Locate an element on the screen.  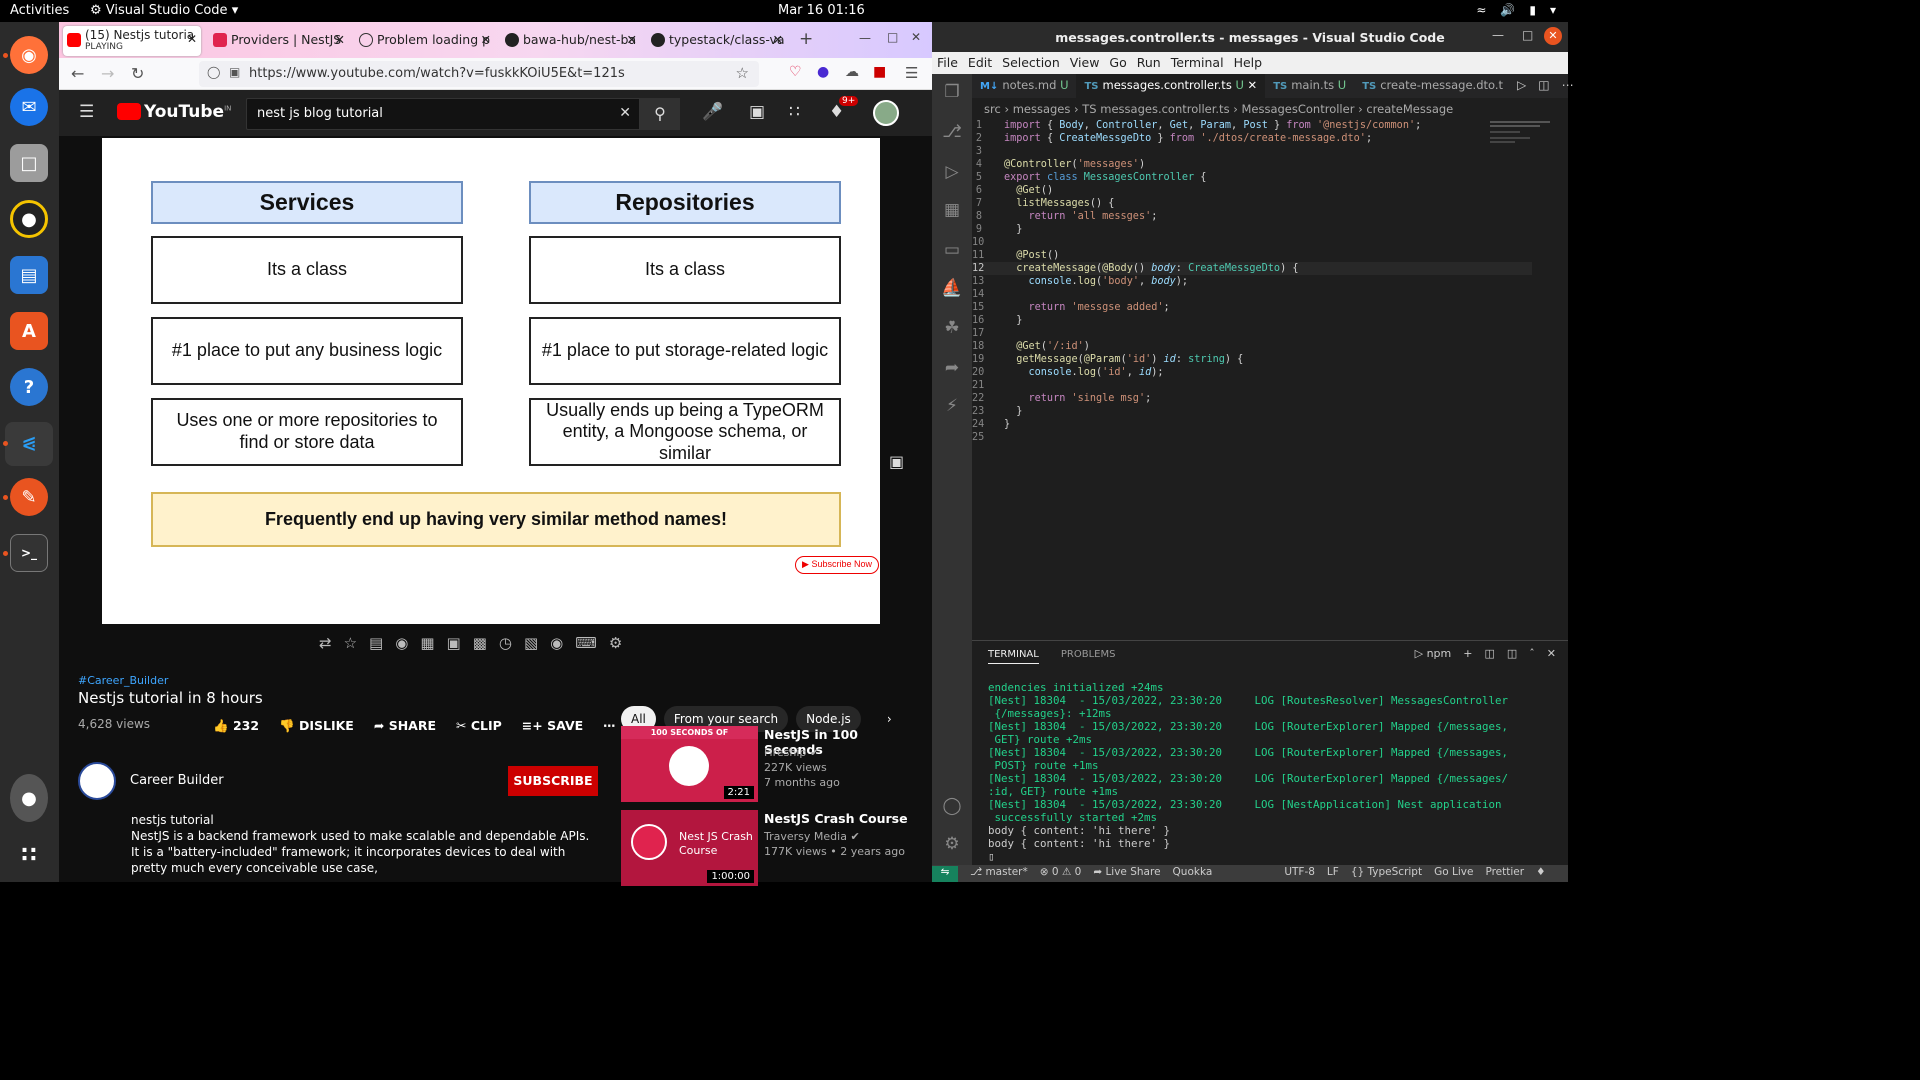
tab-terminal: TERMINAL is located at coordinates (1013, 656).